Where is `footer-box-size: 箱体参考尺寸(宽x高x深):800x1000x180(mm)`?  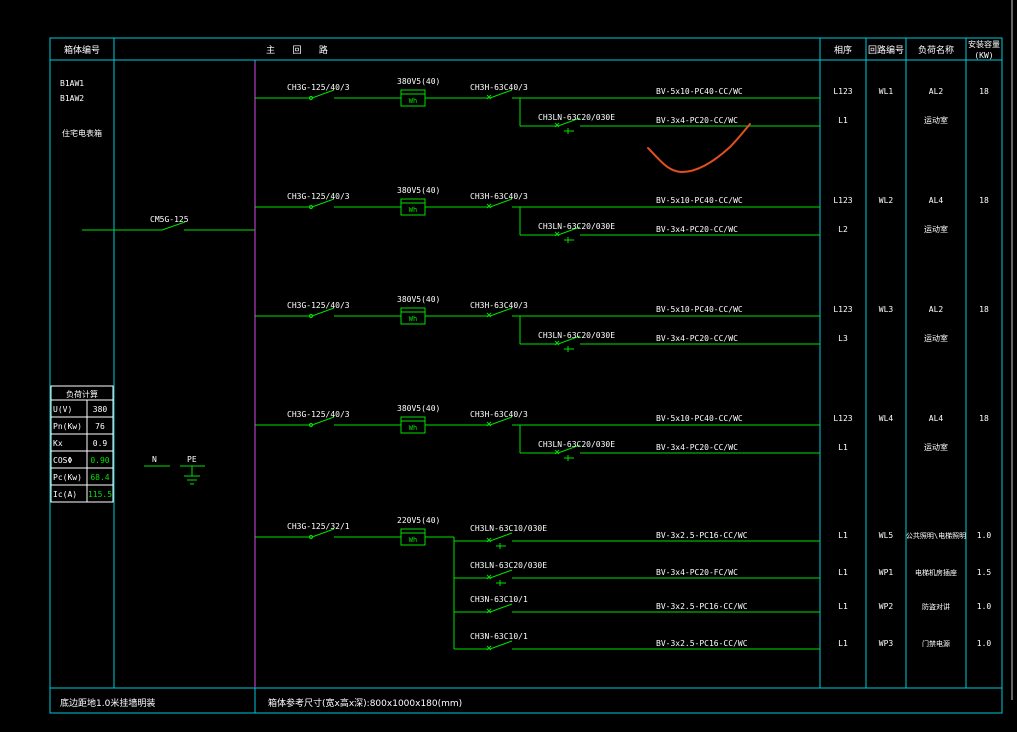 footer-box-size: 箱体参考尺寸(宽x高x深):800x1000x180(mm) is located at coordinates (365, 703).